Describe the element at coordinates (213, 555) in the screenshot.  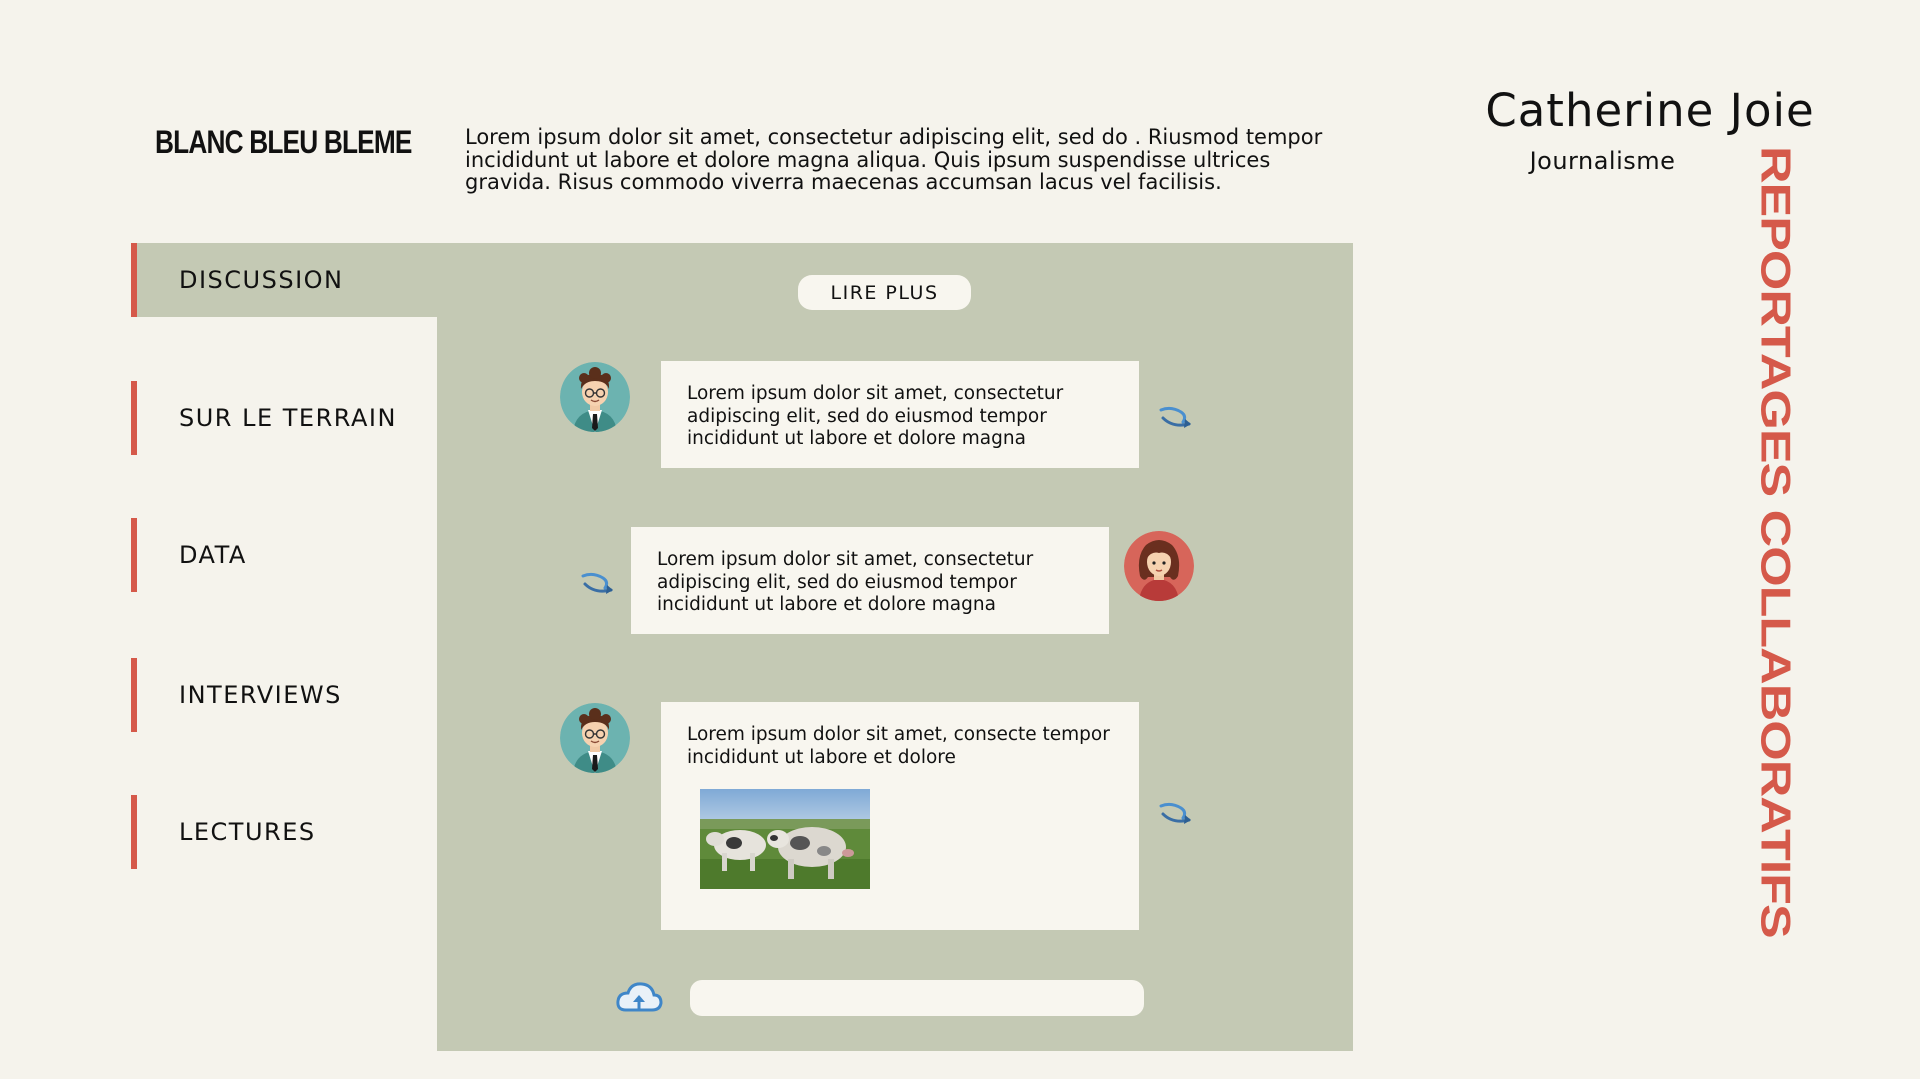
I see `nav-item-label: DATA` at that location.